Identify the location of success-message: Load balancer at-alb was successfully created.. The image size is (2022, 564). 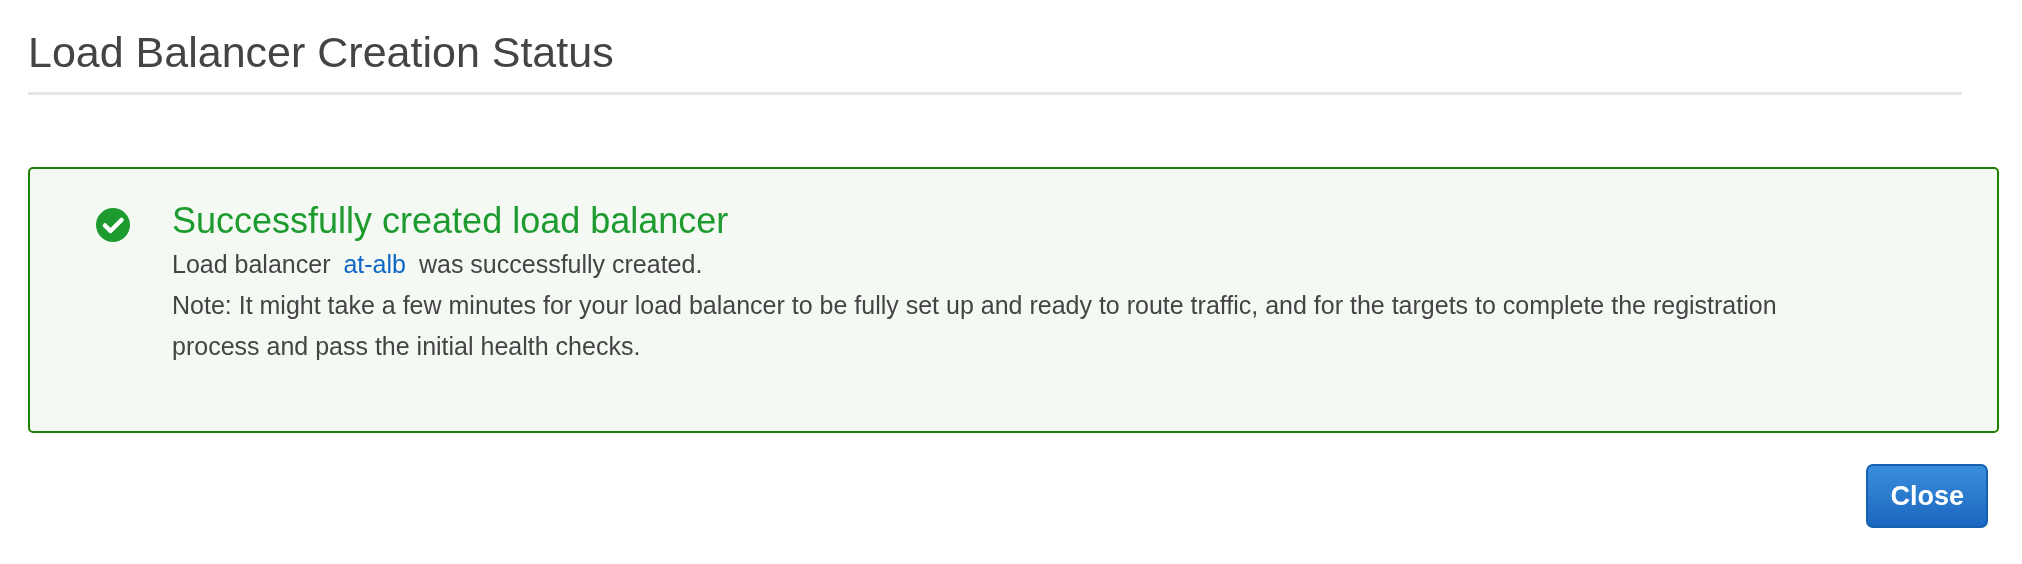
(438, 264).